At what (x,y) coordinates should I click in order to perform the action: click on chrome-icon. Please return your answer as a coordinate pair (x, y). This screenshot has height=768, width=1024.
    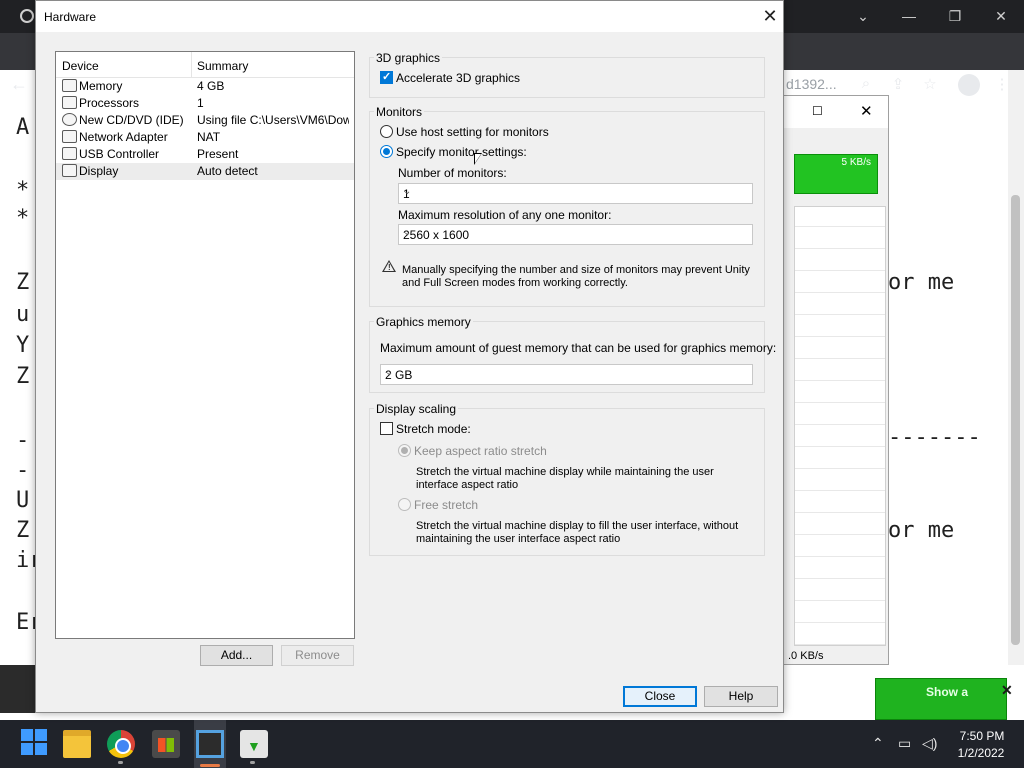
    Looking at the image, I should click on (121, 744).